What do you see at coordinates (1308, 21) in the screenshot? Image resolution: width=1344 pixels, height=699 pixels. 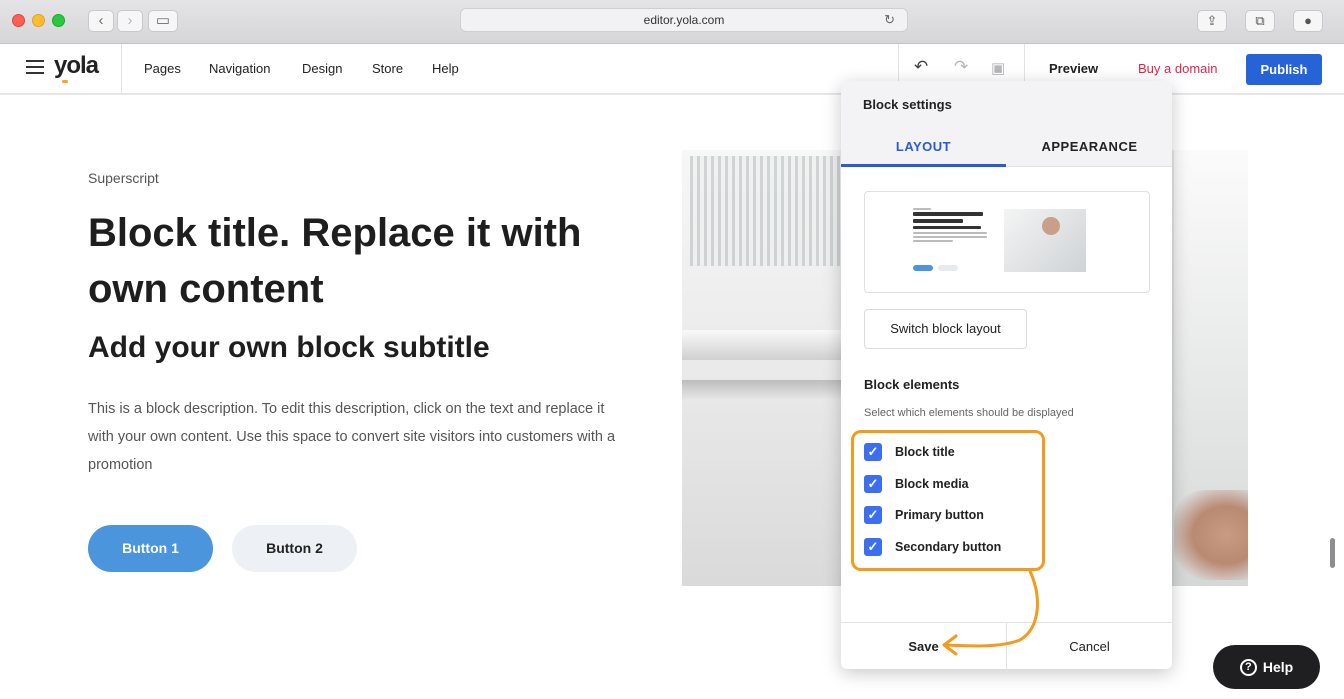 I see `download-icon: ●` at bounding box center [1308, 21].